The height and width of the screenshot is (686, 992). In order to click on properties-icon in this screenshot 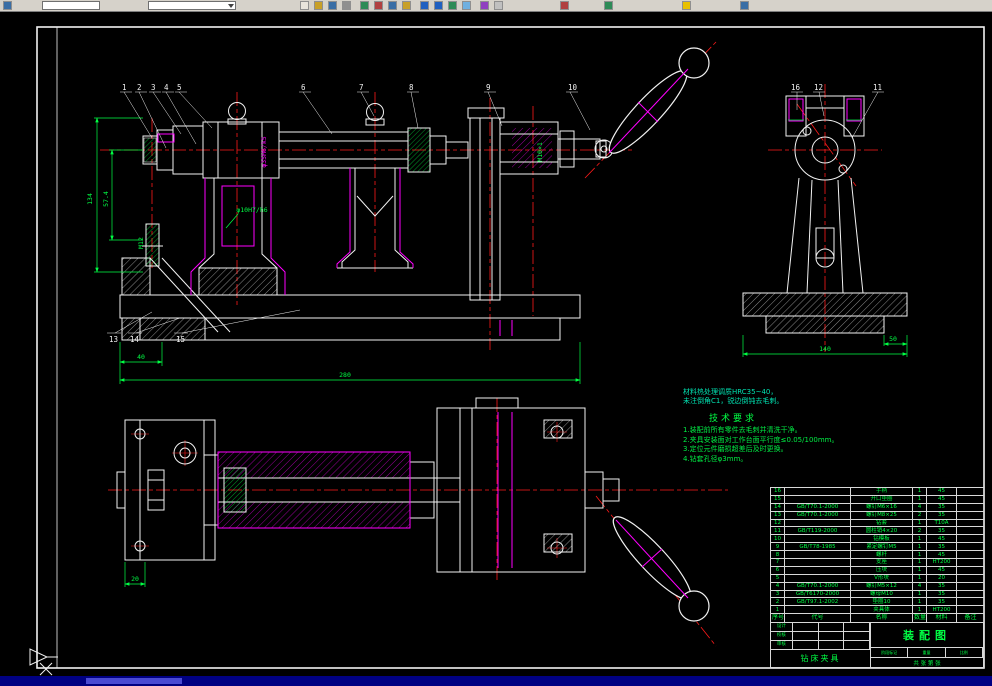, I will do `click(608, 5)`.